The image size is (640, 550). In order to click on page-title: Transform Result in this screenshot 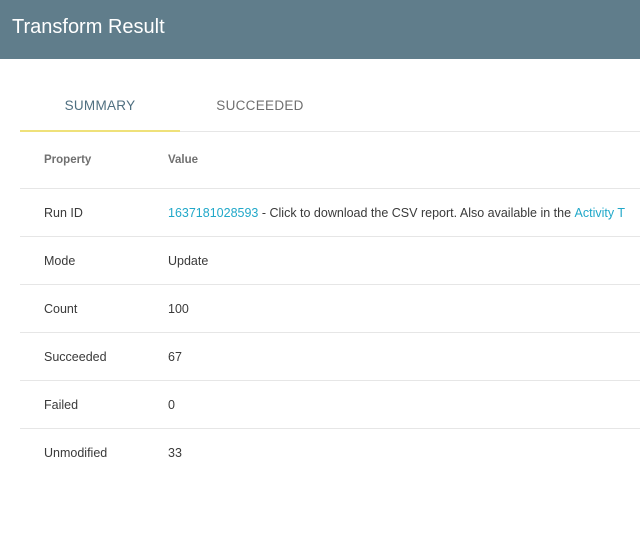, I will do `click(88, 27)`.